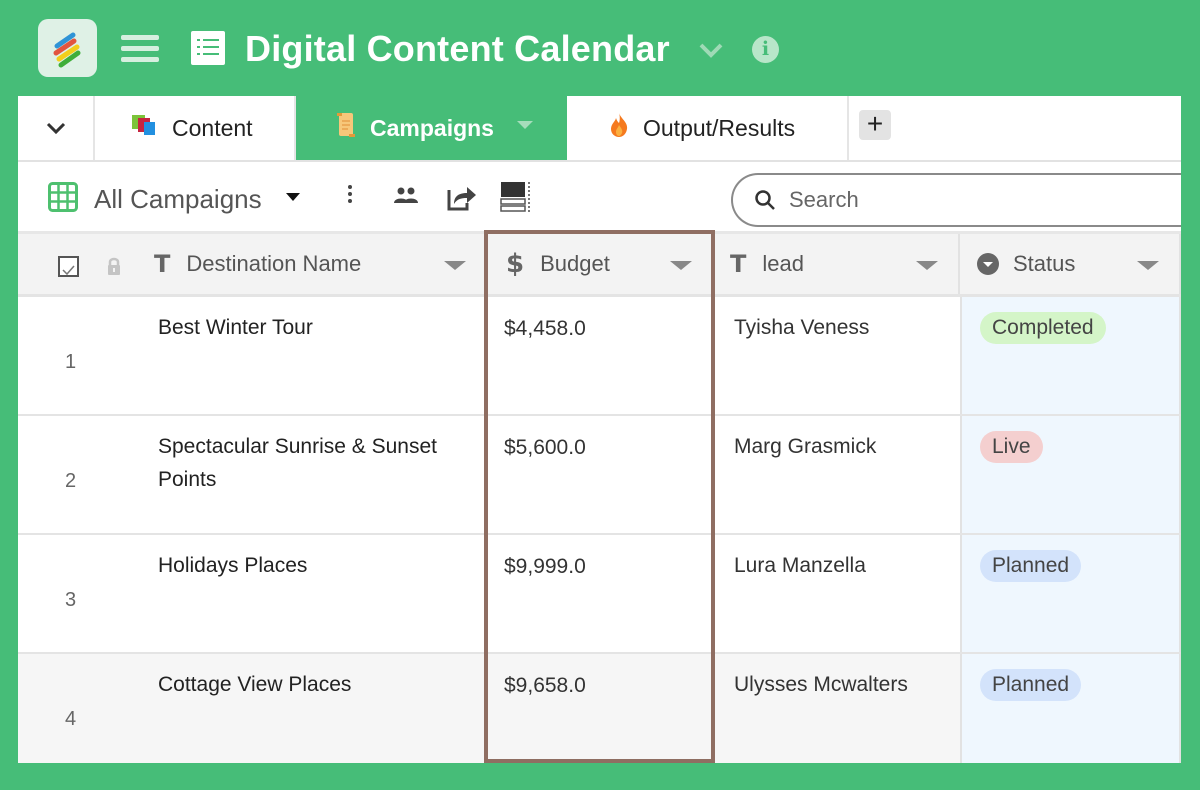 The width and height of the screenshot is (1200, 790). I want to click on header-select-cell, so click(78, 264).